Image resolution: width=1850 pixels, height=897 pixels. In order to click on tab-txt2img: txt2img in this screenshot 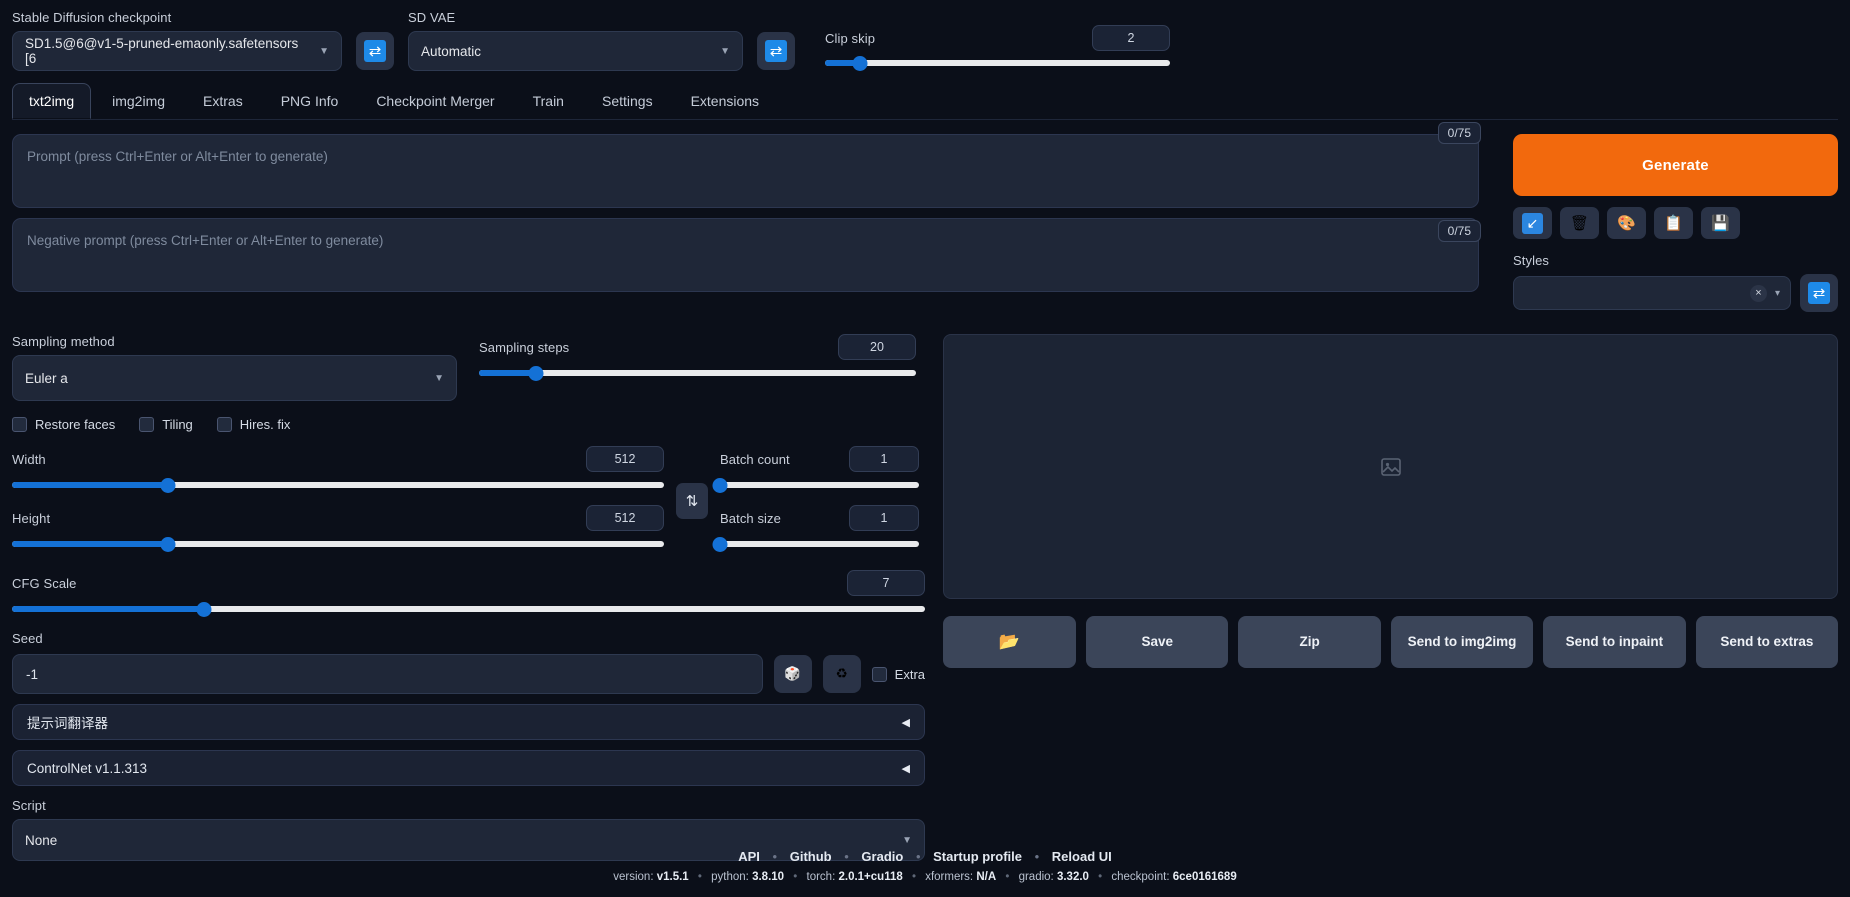, I will do `click(52, 101)`.